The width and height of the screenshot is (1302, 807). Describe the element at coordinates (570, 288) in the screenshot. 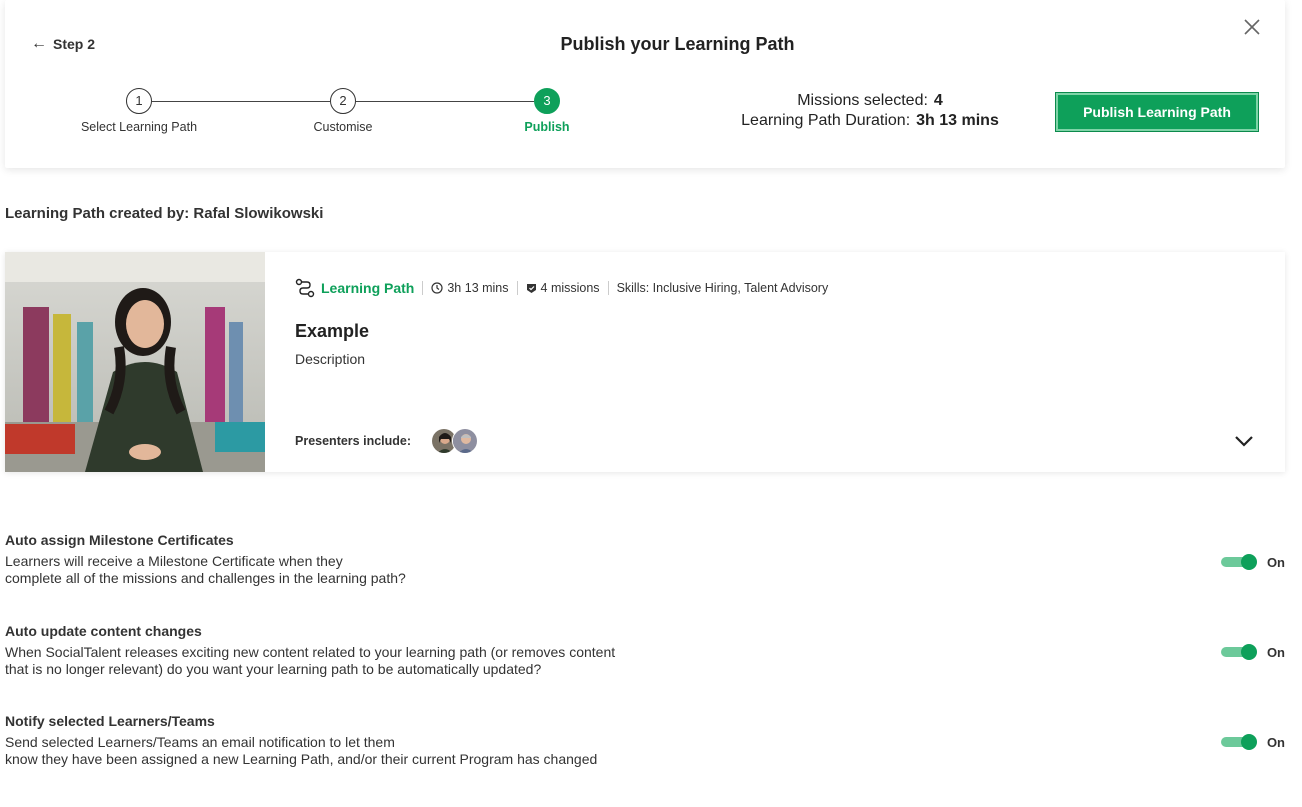

I see `card-missions-count: 4 missions` at that location.